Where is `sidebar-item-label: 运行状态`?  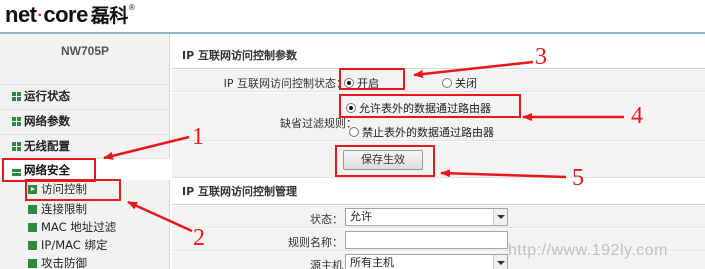 sidebar-item-label: 运行状态 is located at coordinates (47, 96).